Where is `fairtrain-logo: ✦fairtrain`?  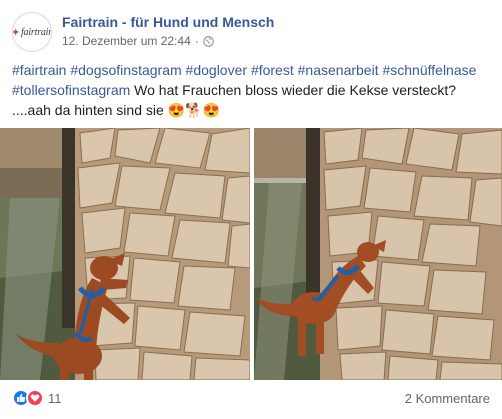 fairtrain-logo: ✦fairtrain is located at coordinates (32, 32).